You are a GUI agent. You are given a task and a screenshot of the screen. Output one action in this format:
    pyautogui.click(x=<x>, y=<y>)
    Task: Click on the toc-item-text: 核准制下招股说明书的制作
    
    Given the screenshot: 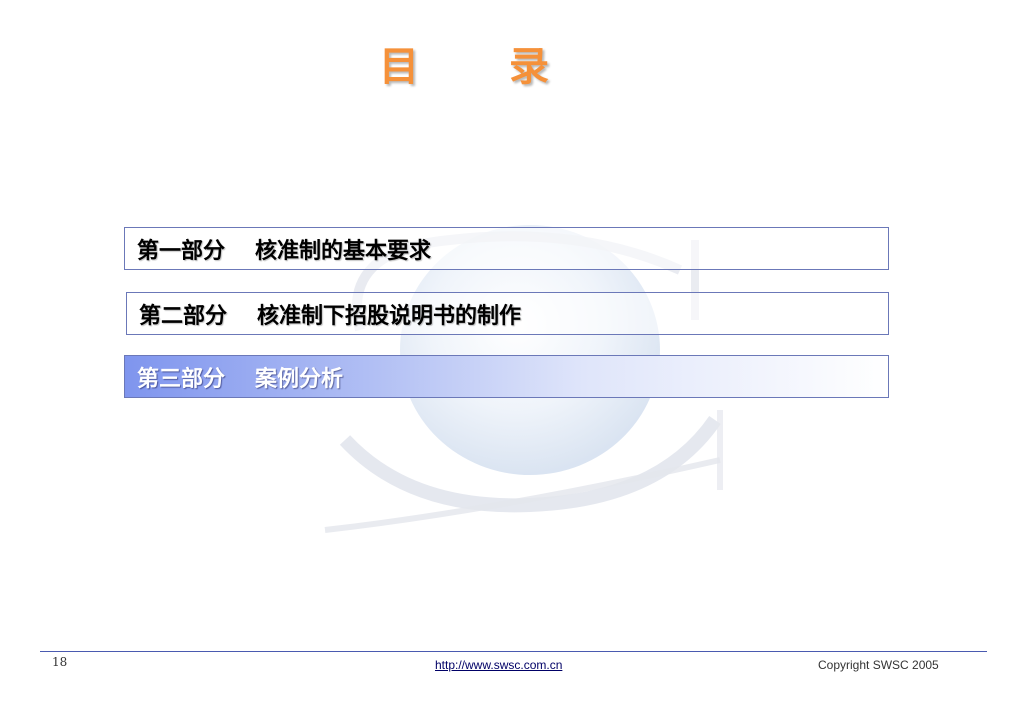 What is the action you would take?
    pyautogui.click(x=389, y=315)
    